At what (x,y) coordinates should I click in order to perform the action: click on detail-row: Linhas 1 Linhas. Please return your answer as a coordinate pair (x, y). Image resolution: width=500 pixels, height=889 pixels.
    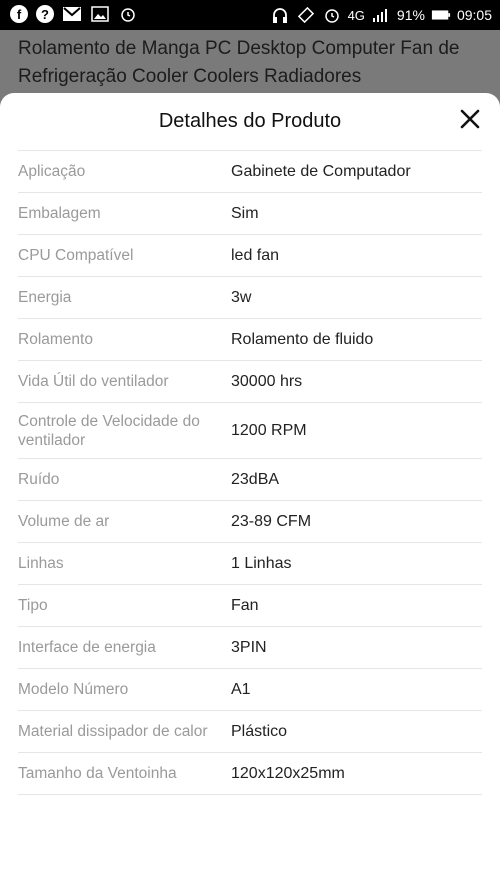
    Looking at the image, I should click on (250, 563).